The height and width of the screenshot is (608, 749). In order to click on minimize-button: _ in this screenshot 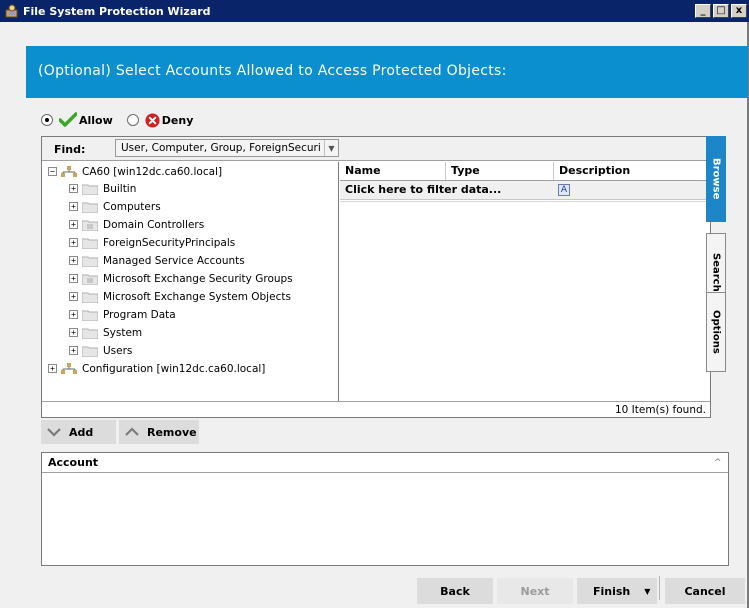, I will do `click(703, 11)`.